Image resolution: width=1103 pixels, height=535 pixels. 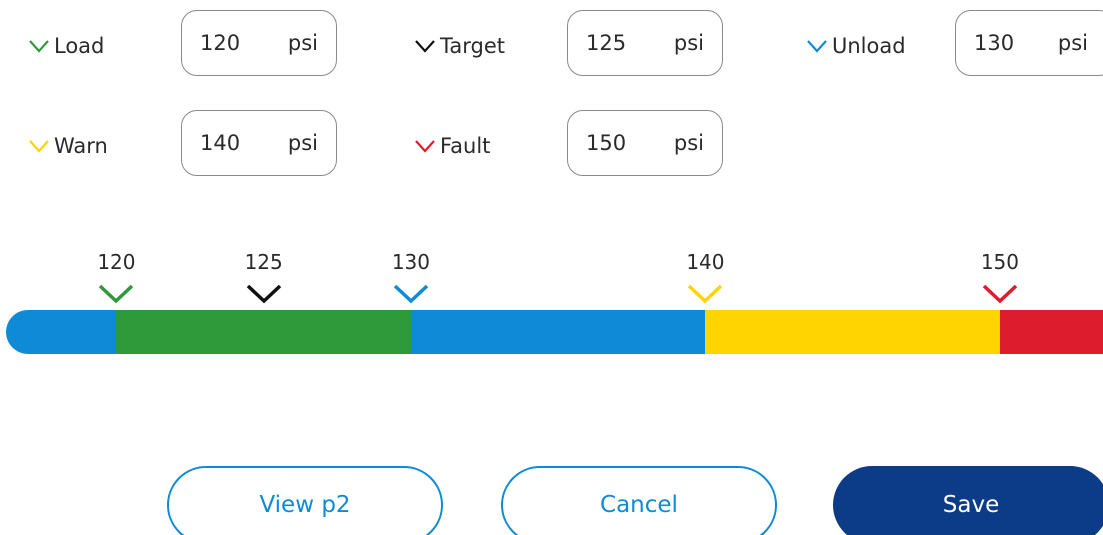 I want to click on unload-field: 130 psi, so click(x=1029, y=43).